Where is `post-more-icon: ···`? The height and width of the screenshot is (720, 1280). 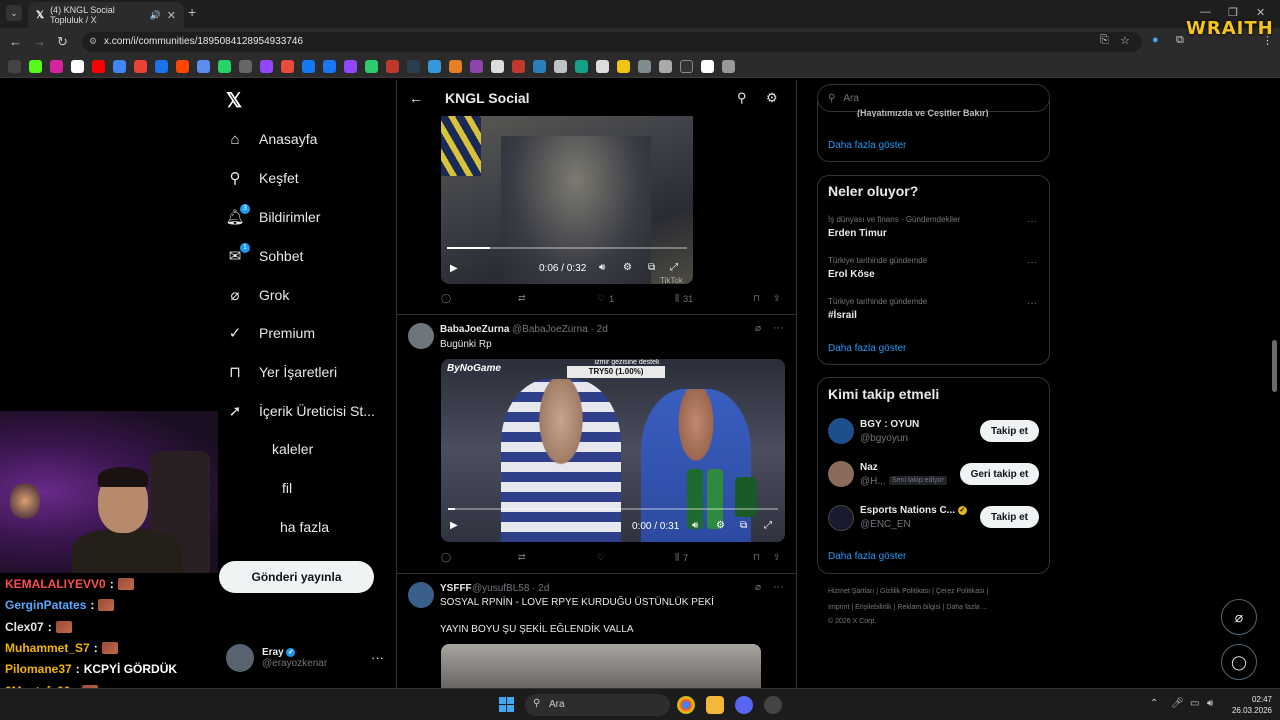 post-more-icon: ··· is located at coordinates (778, 328).